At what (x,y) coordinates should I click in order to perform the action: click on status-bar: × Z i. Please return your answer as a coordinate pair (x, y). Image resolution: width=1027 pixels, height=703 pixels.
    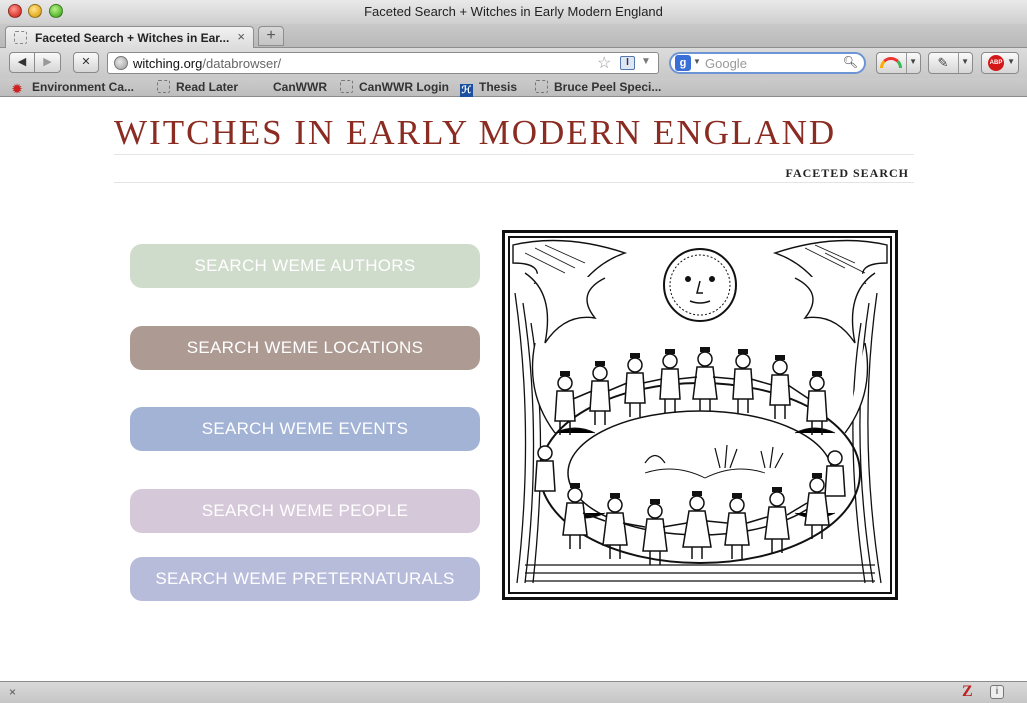
    Looking at the image, I should click on (513, 692).